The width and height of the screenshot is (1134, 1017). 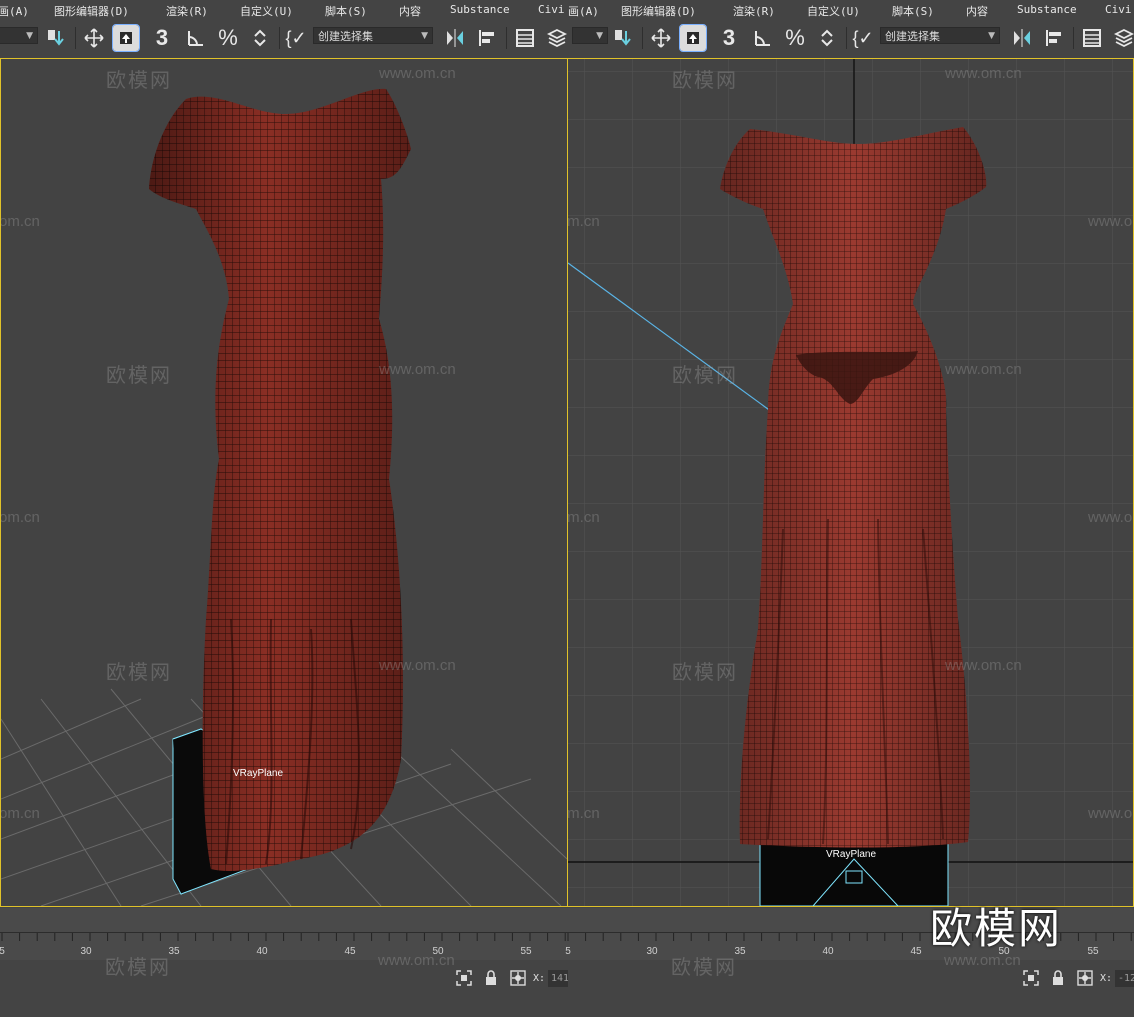 I want to click on menu-scripting-2: 脚本(S), so click(x=913, y=11).